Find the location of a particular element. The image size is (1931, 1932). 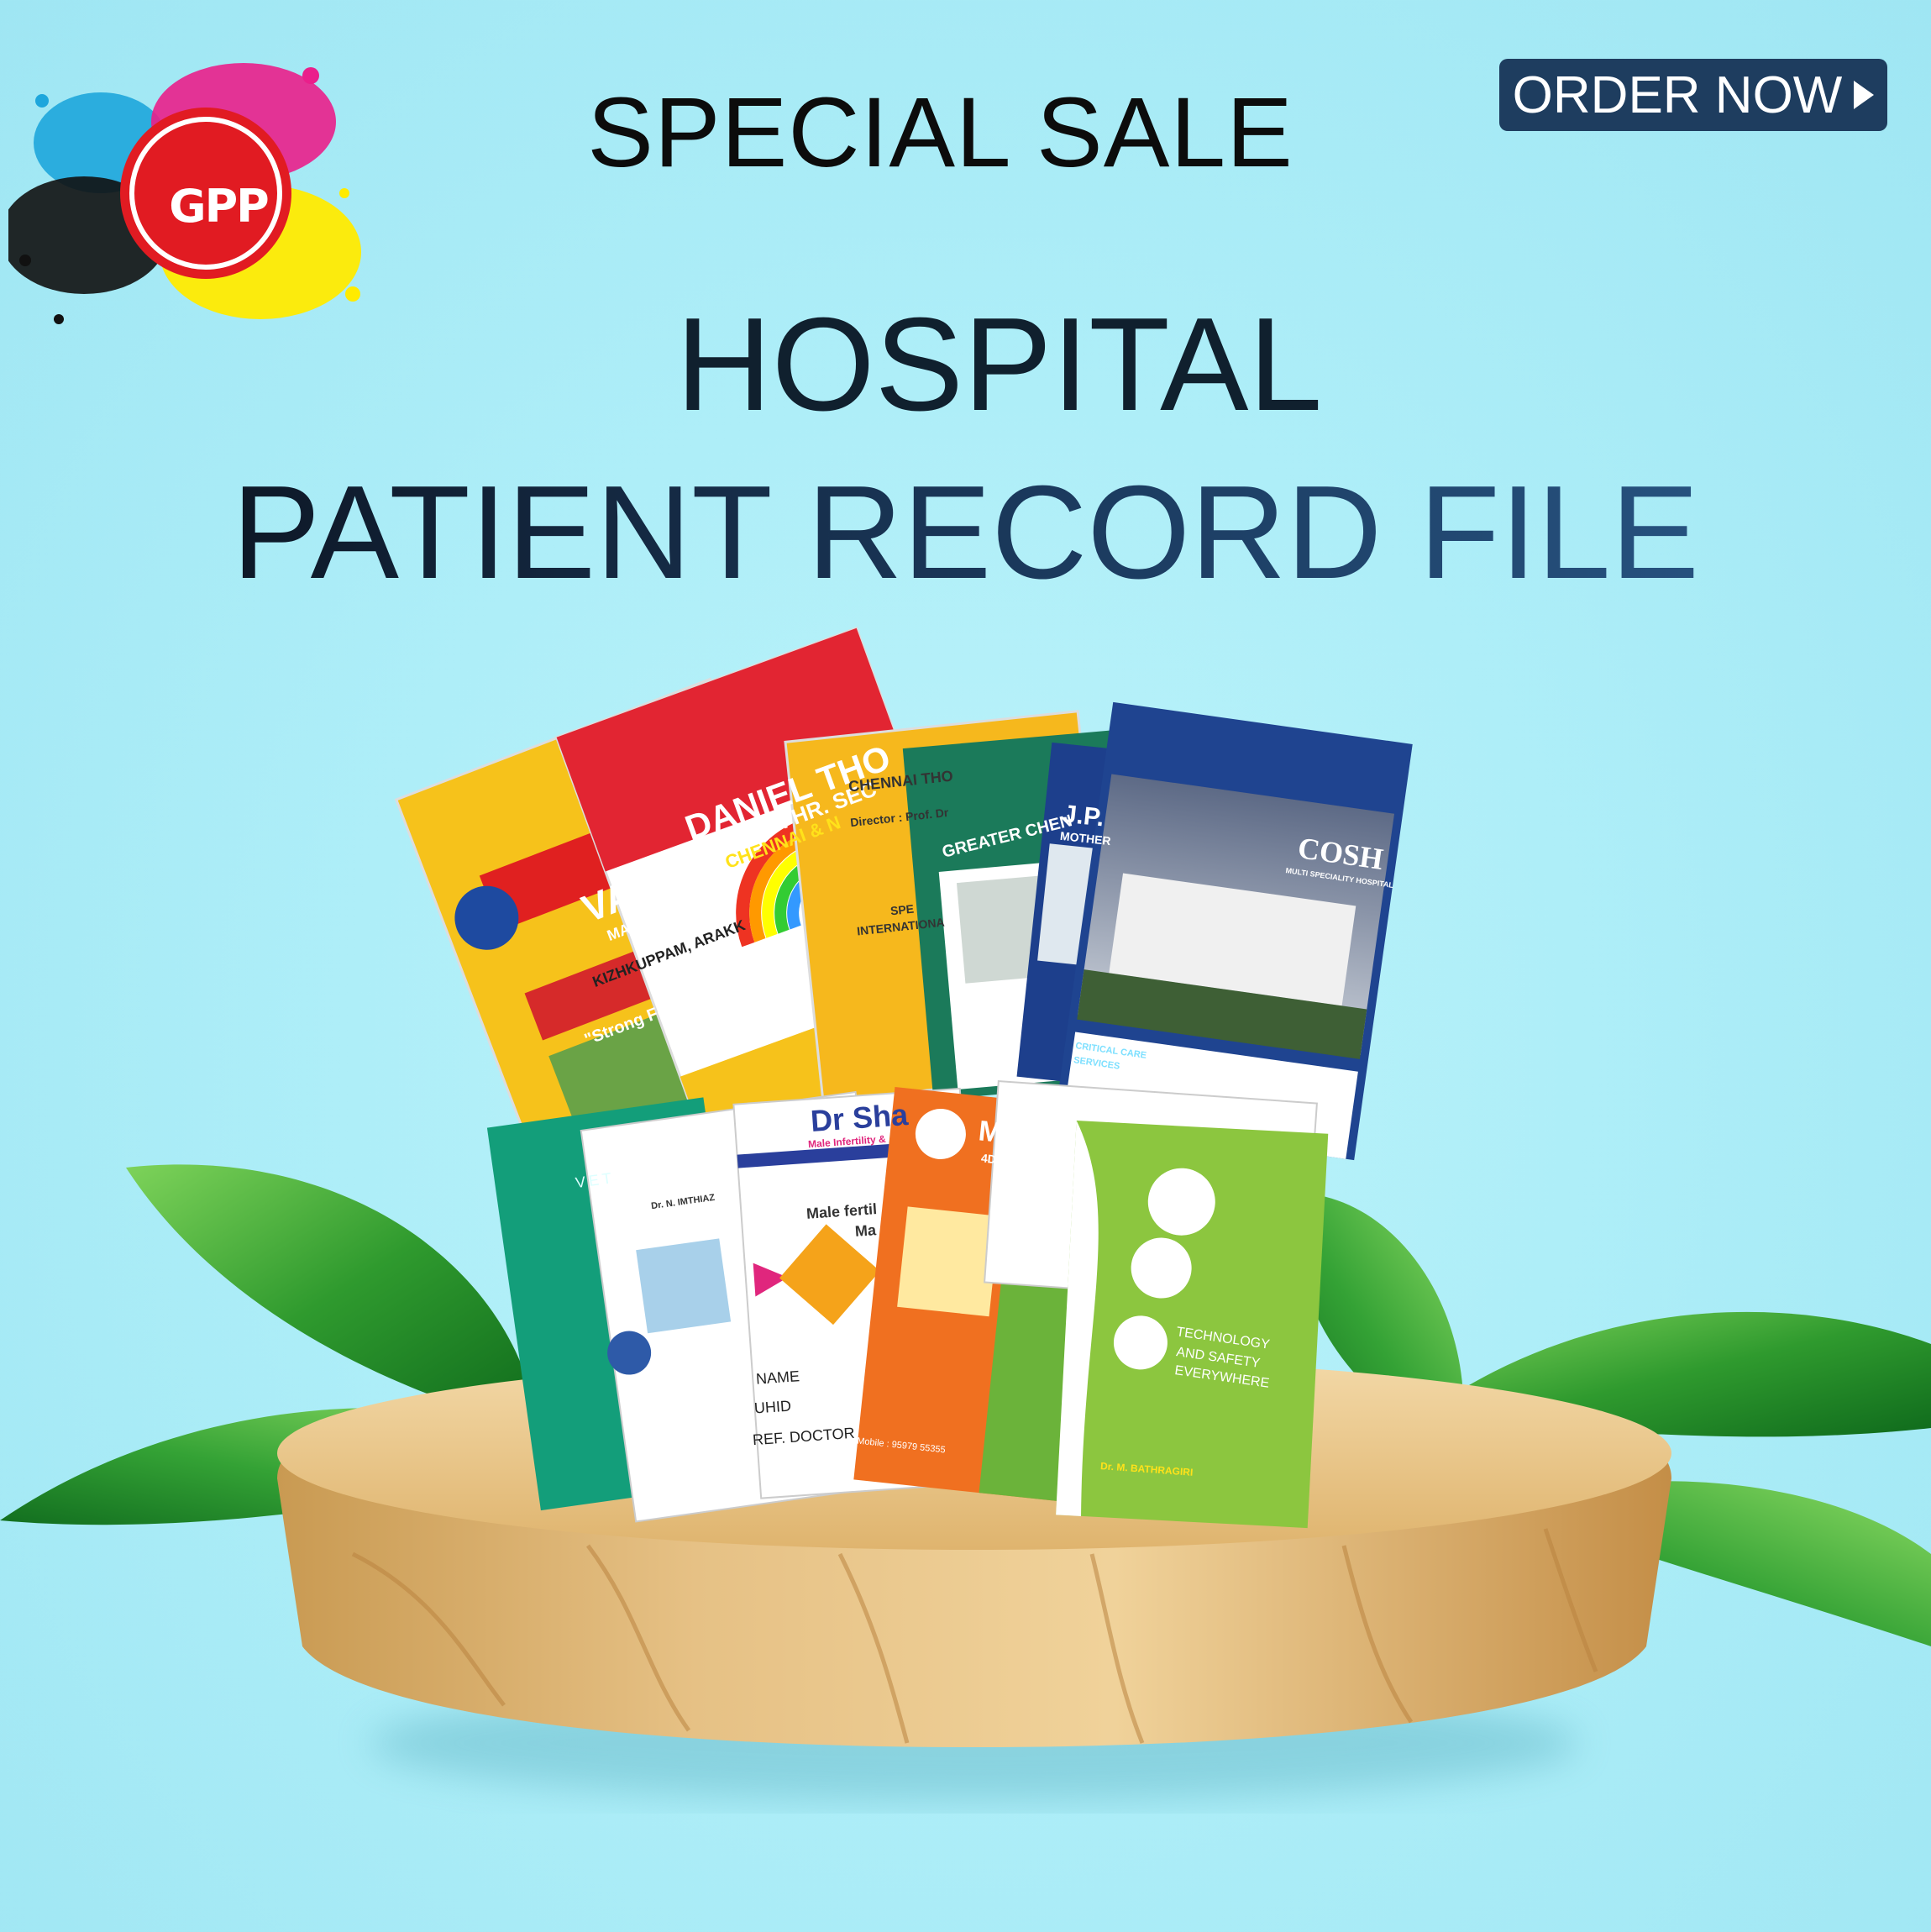

order-now-button: ORDER NOW is located at coordinates (1693, 95).